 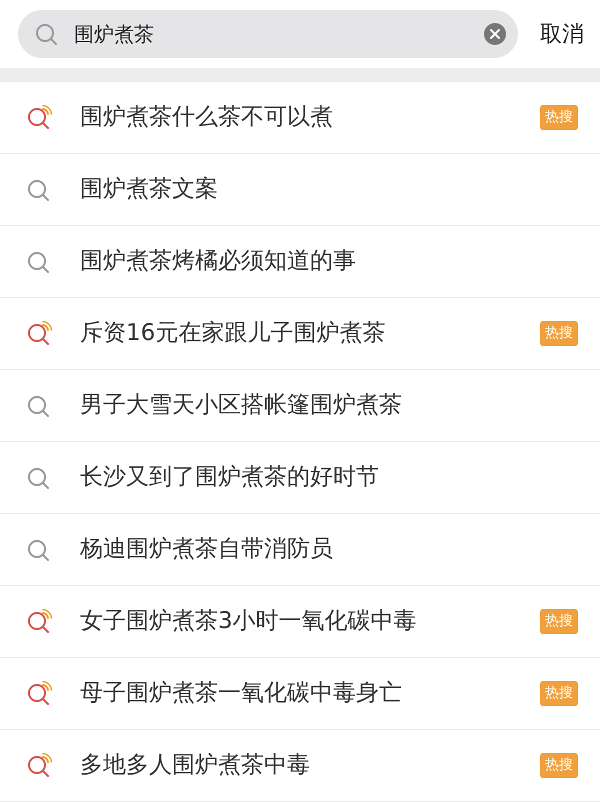 What do you see at coordinates (495, 34) in the screenshot?
I see `clear-icon` at bounding box center [495, 34].